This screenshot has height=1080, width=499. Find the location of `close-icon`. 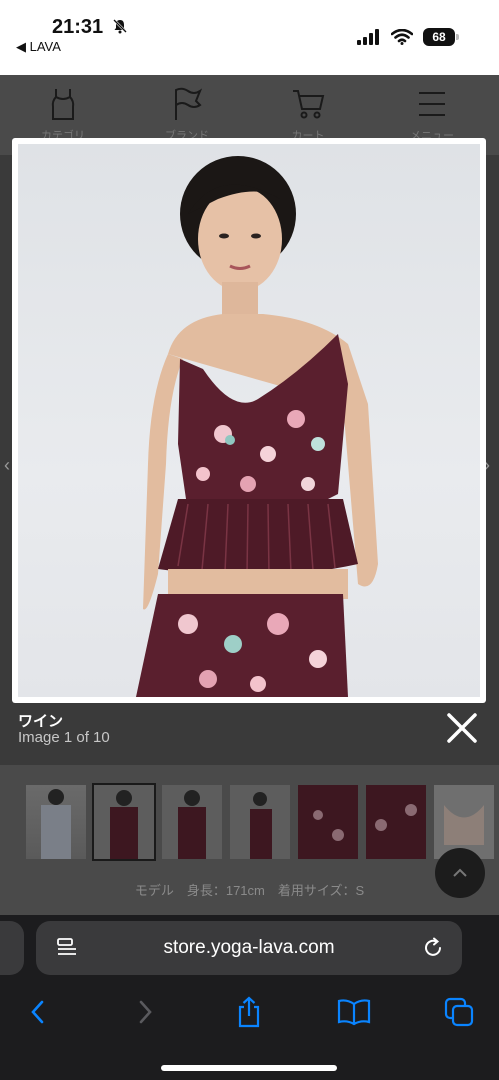

close-icon is located at coordinates (462, 728).